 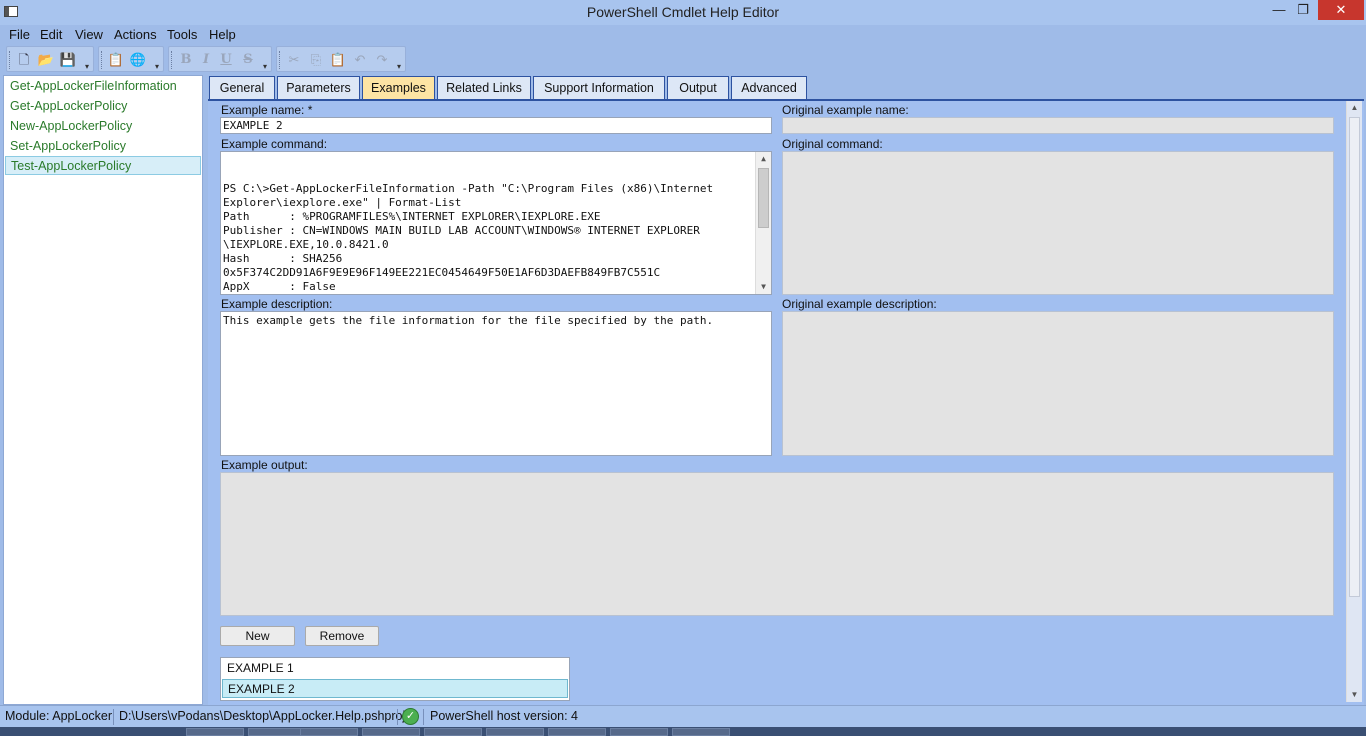 I want to click on save-icon: 💾, so click(x=68, y=60).